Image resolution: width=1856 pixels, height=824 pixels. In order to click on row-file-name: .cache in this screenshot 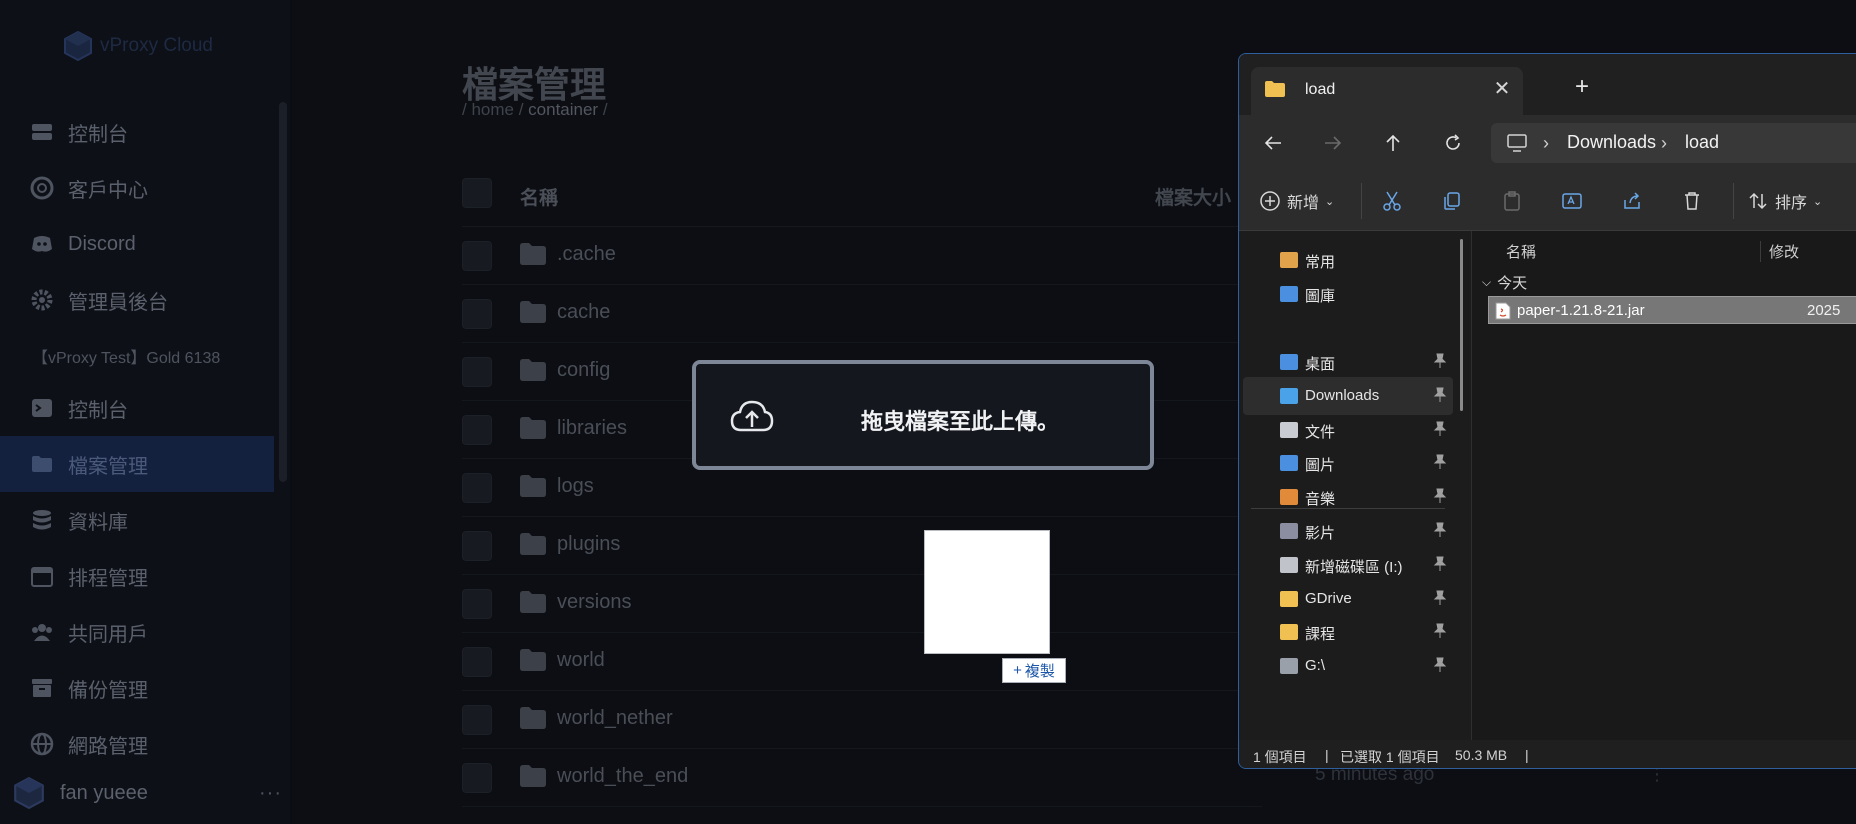, I will do `click(586, 254)`.